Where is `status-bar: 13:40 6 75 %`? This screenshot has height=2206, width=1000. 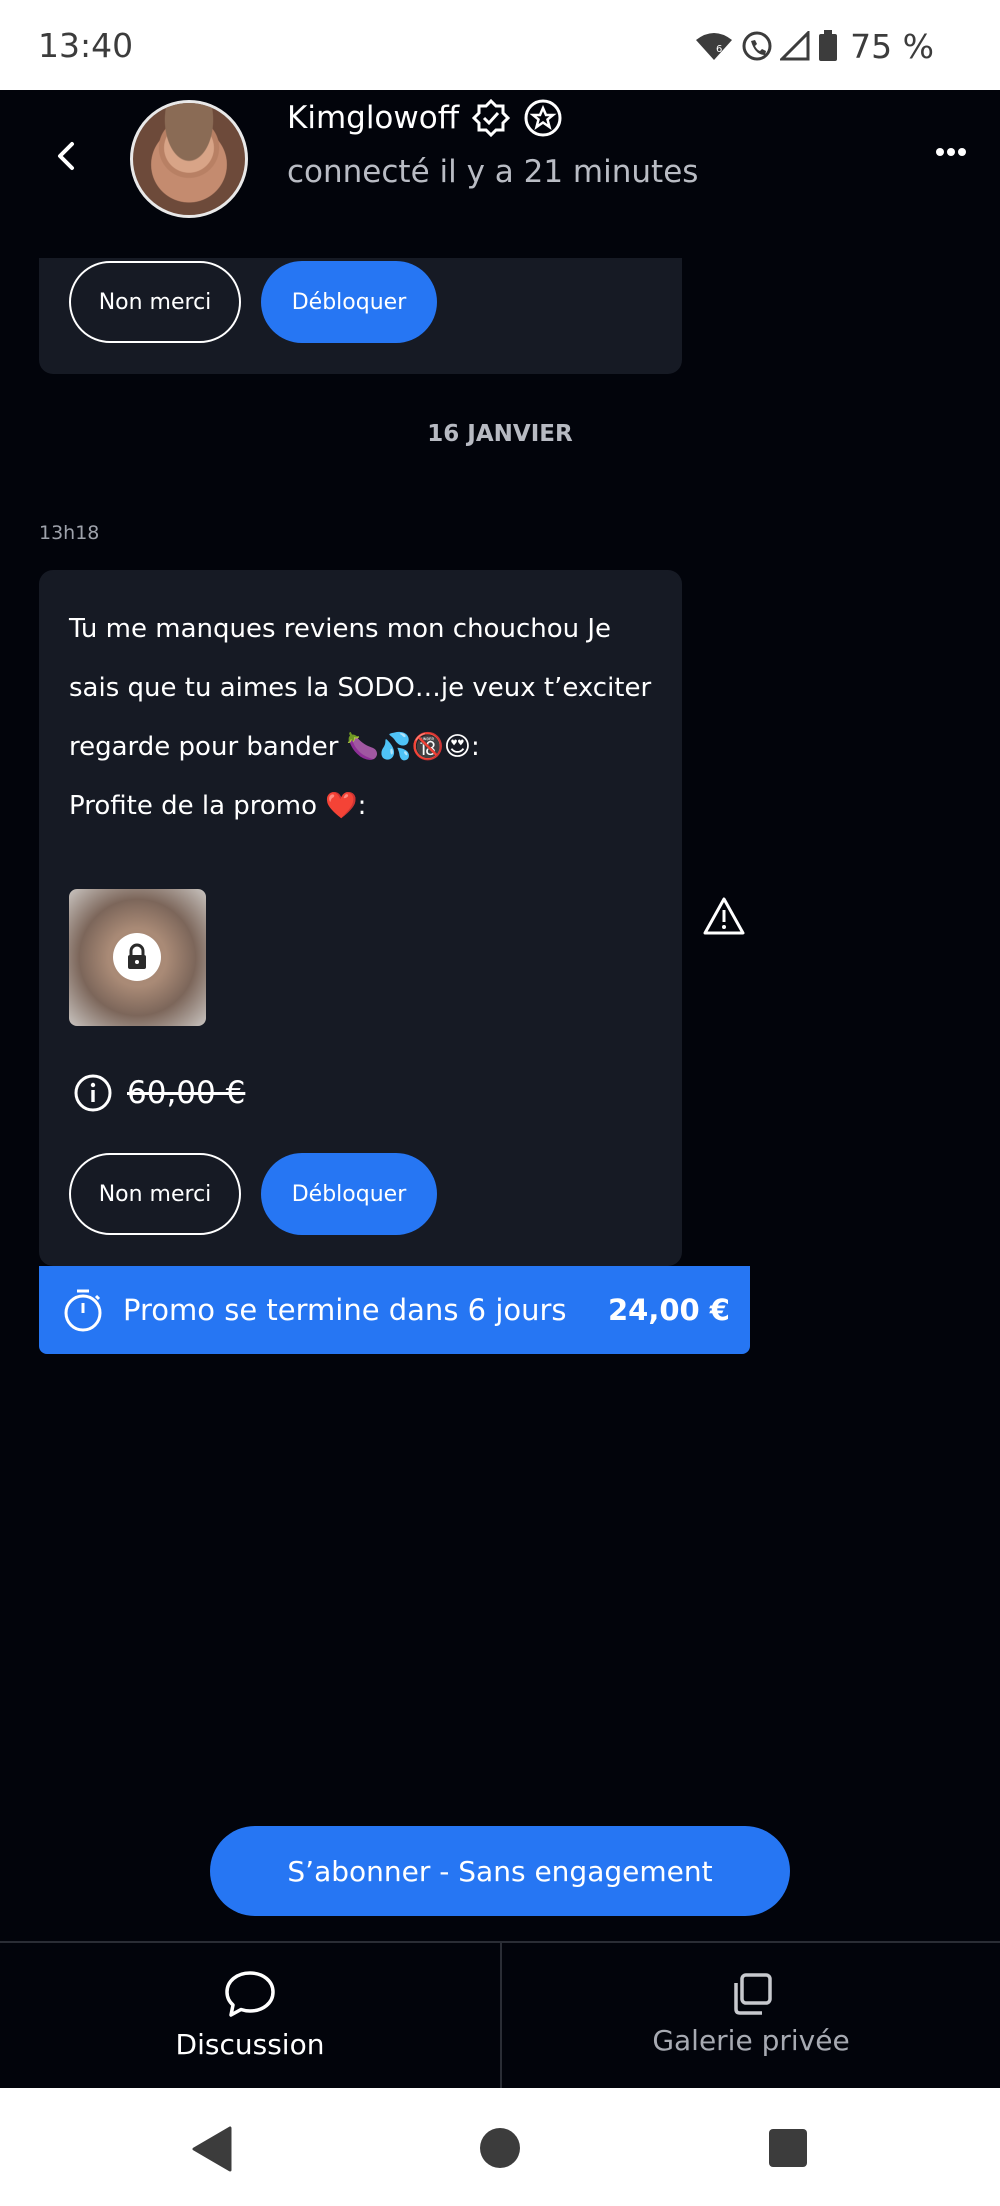
status-bar: 13:40 6 75 % is located at coordinates (500, 45).